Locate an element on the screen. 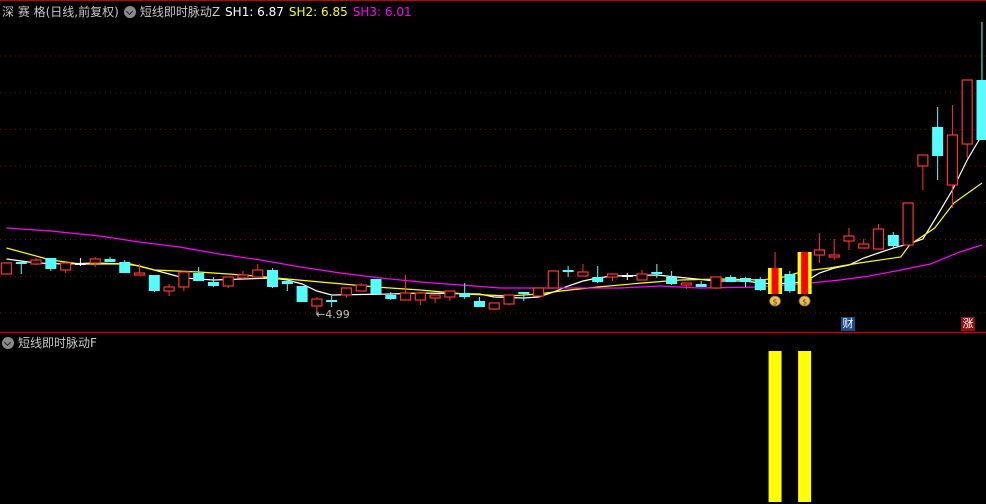 This screenshot has height=504, width=986. sh1-value: SH1: 6.87 is located at coordinates (254, 11).